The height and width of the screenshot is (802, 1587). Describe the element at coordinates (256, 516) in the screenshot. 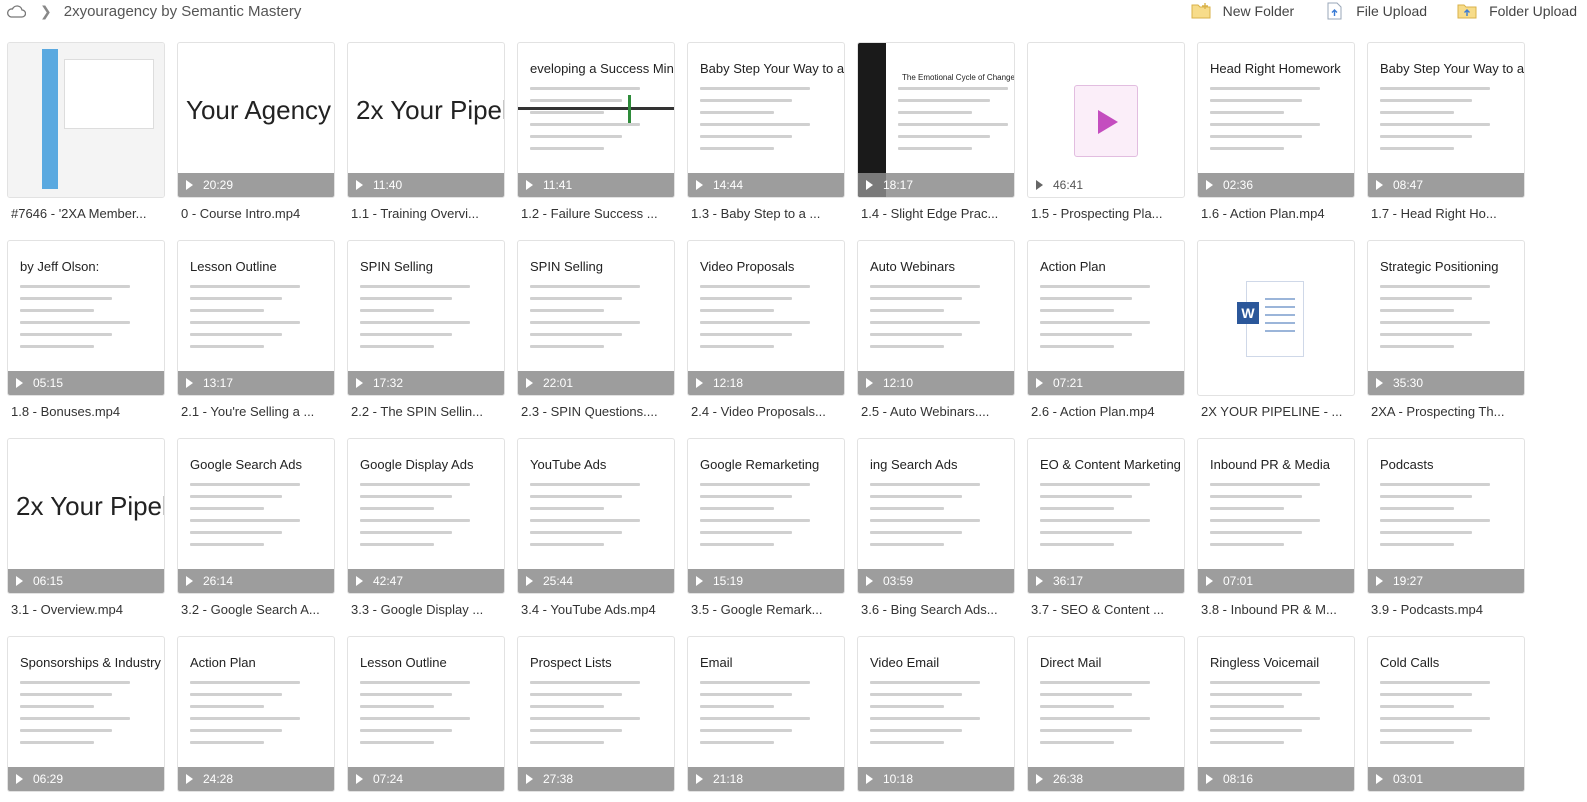

I see `file-thumbnail: Google Search Ads 26:14` at that location.